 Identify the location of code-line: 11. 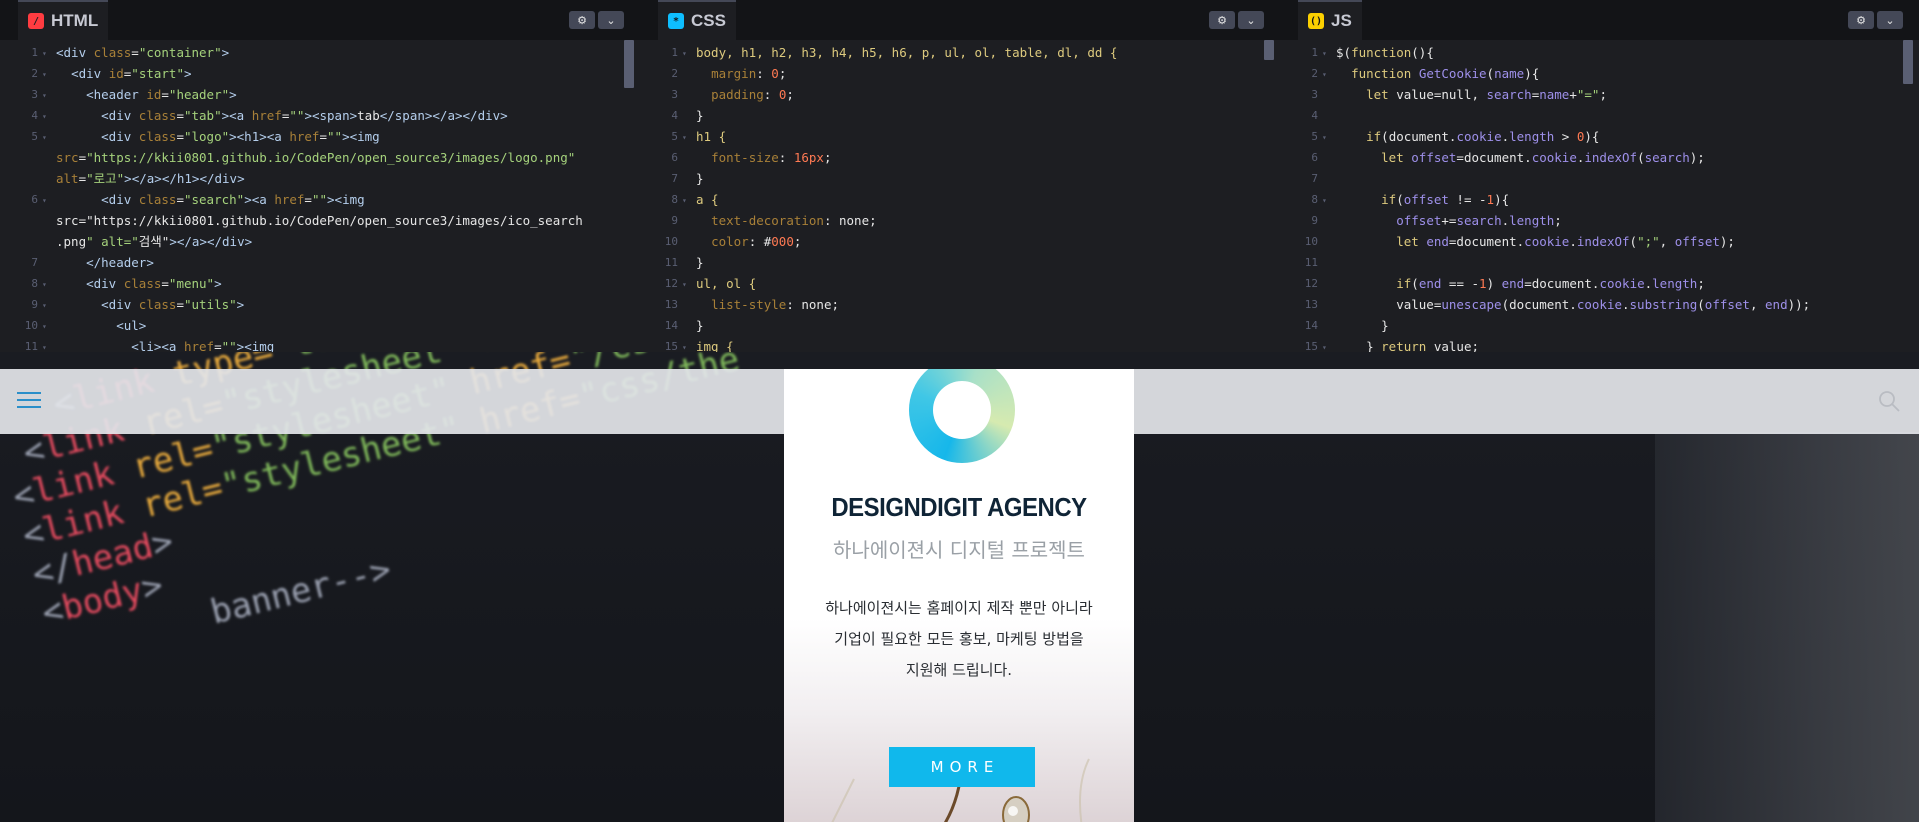
(1599, 262).